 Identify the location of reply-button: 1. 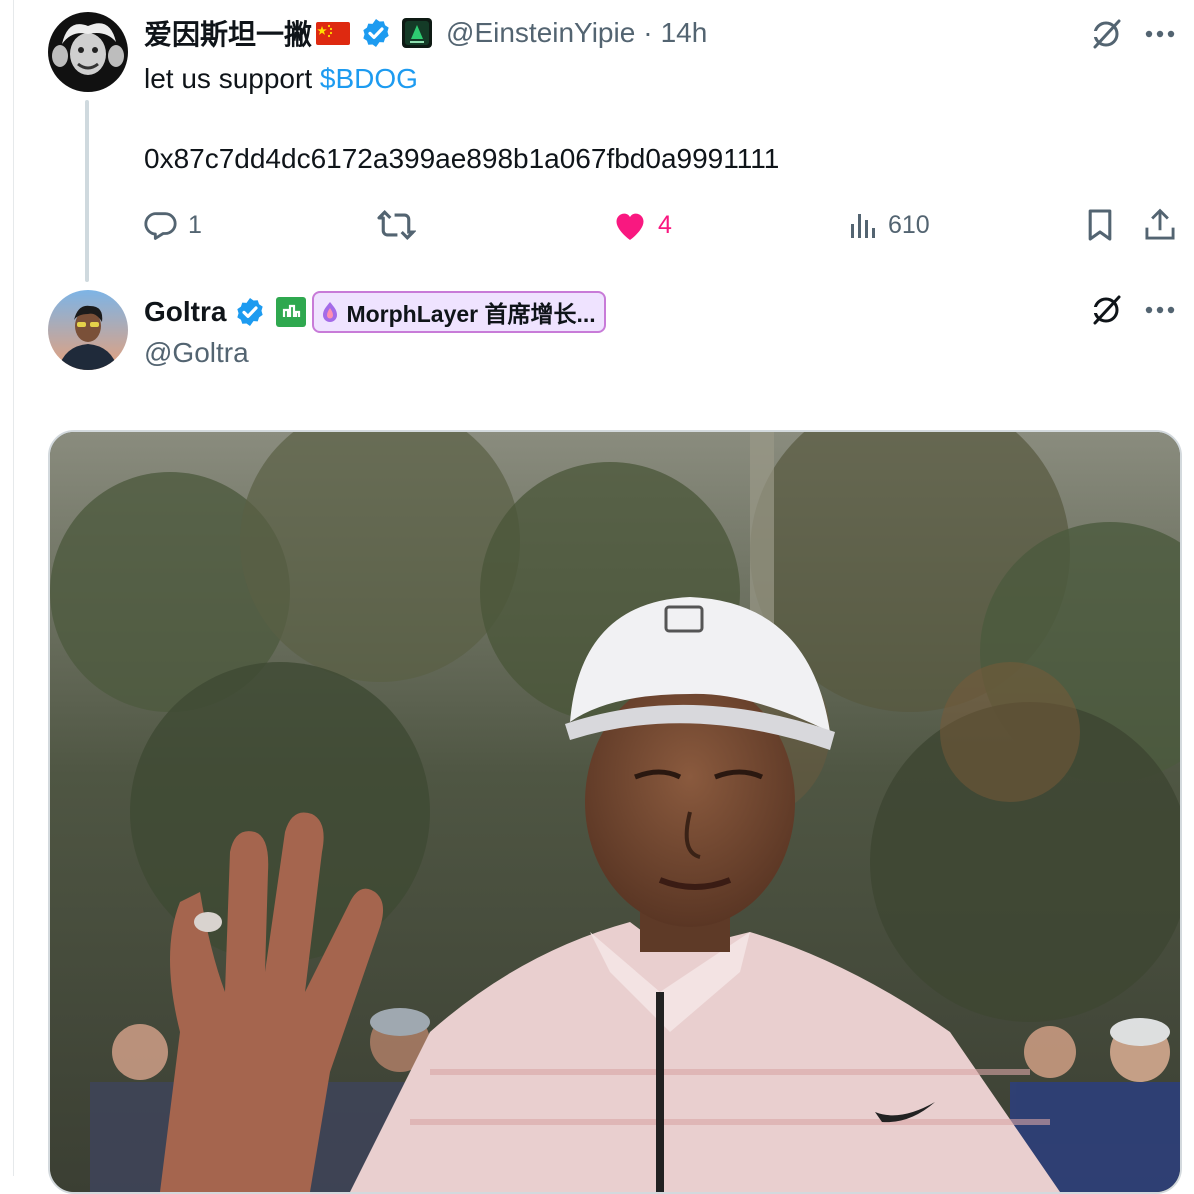
(173, 225).